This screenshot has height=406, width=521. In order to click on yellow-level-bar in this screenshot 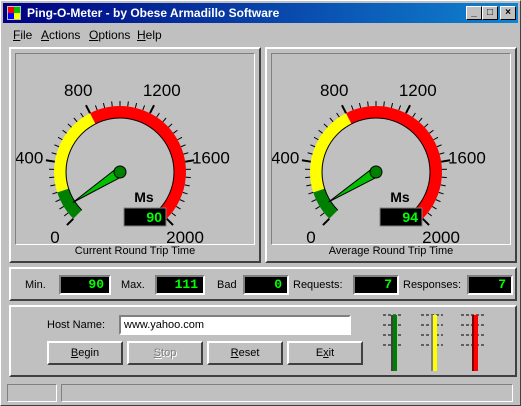, I will do `click(435, 343)`.